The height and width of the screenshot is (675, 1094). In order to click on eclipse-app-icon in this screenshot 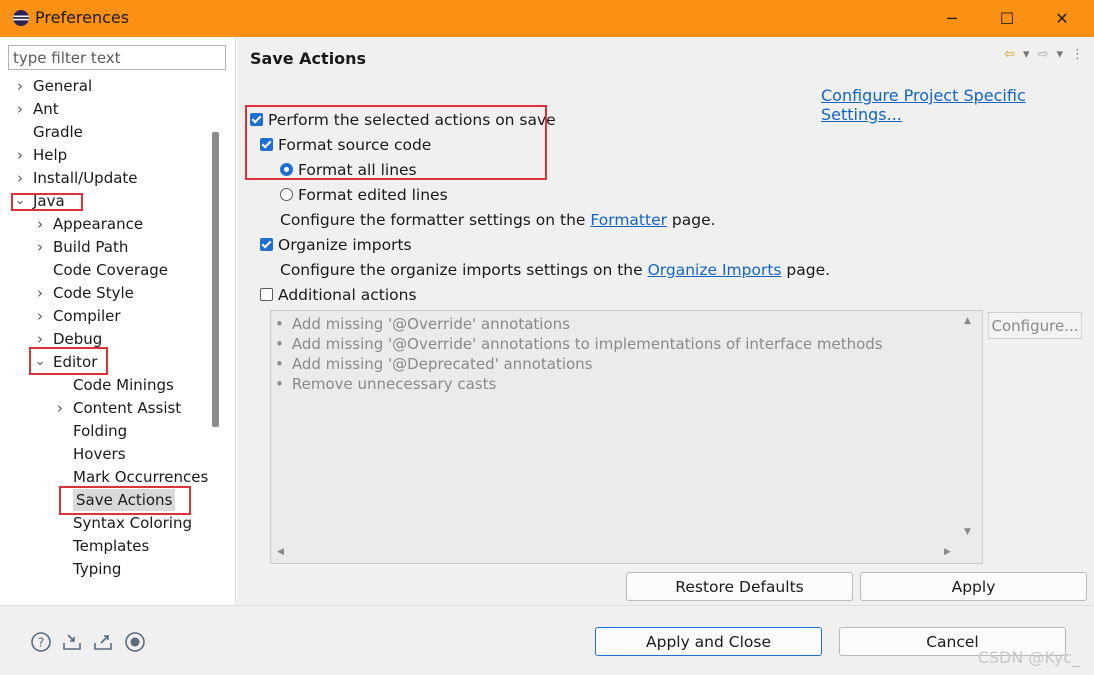, I will do `click(21, 18)`.